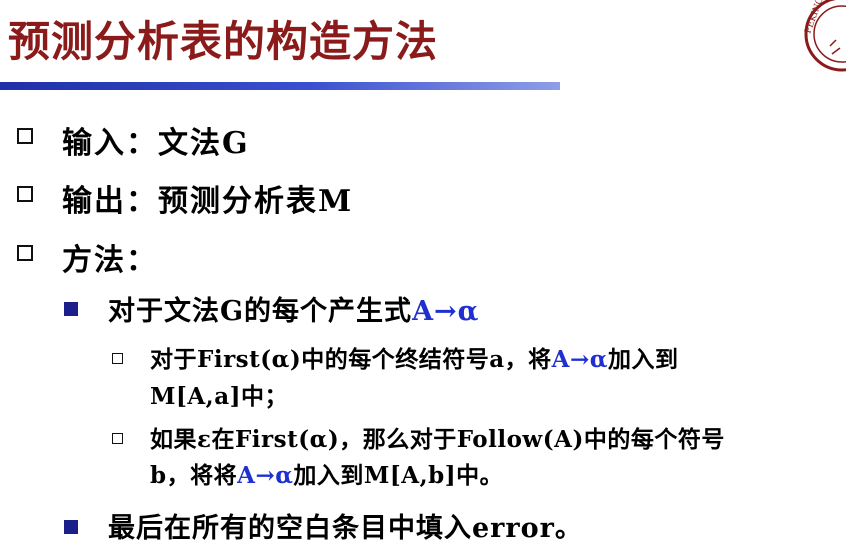 Image resolution: width=846 pixels, height=559 pixels. What do you see at coordinates (260, 311) in the screenshot?
I see `production-rule-text: 对于文法G的每个产生式` at bounding box center [260, 311].